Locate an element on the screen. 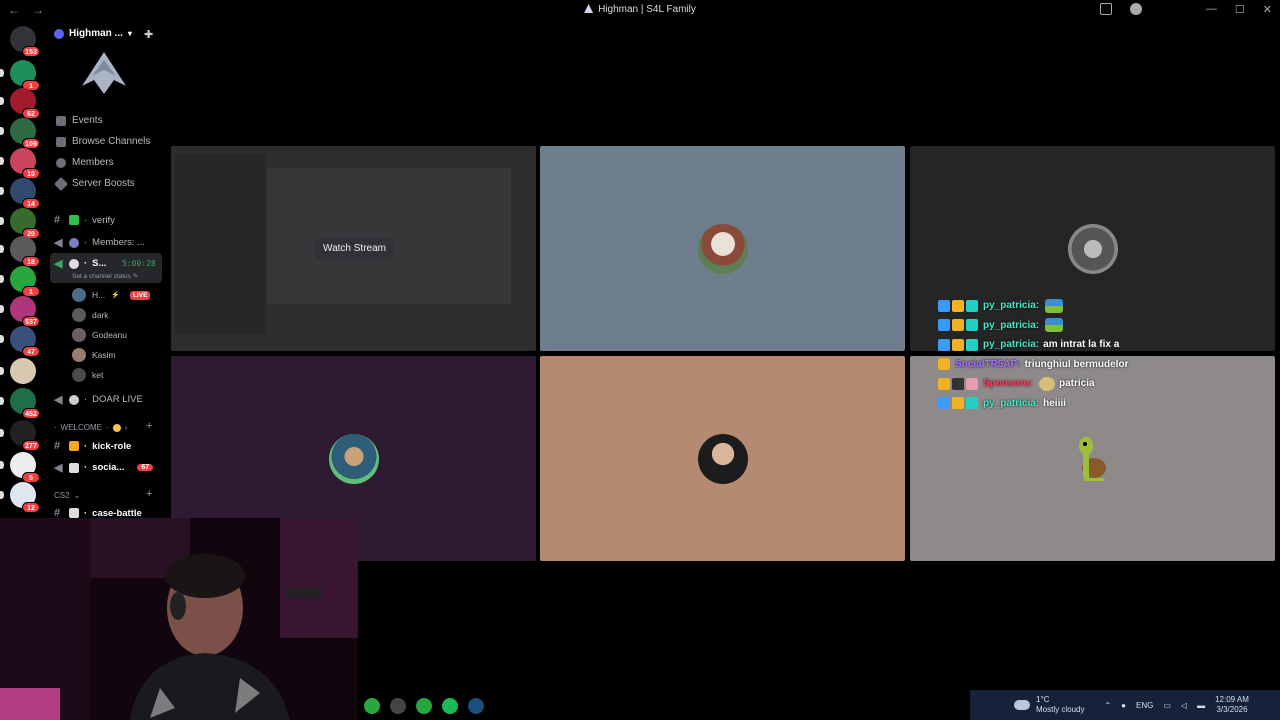  channel-social: ◀ · socia... 67 is located at coordinates (104, 467).